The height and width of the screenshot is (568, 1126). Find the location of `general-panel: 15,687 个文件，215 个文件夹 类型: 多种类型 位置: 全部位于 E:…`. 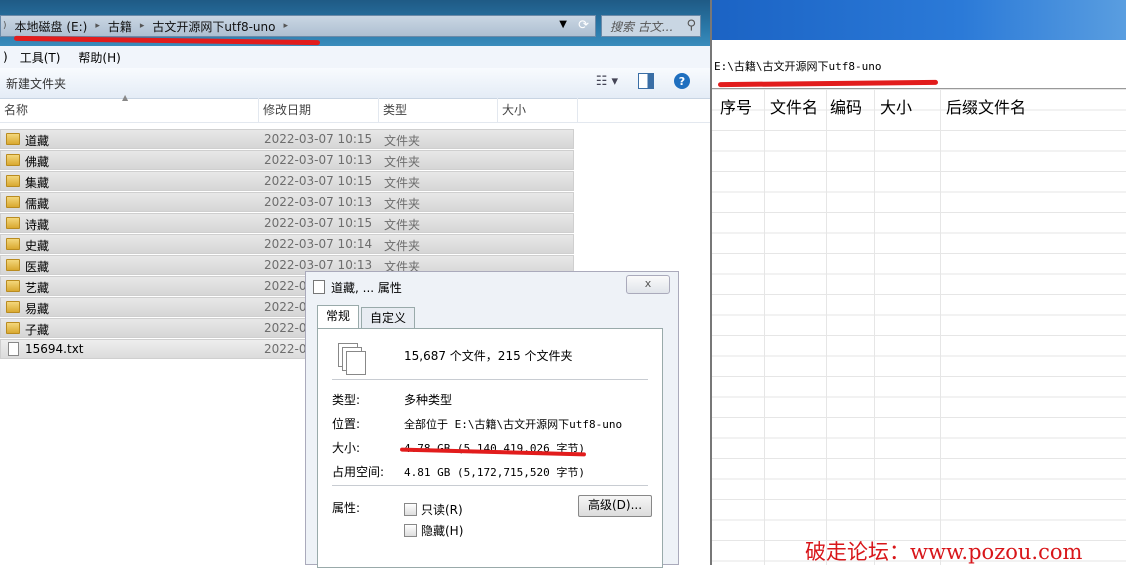

general-panel: 15,687 个文件，215 个文件夹 类型: 多种类型 位置: 全部位于 E:… is located at coordinates (490, 448).